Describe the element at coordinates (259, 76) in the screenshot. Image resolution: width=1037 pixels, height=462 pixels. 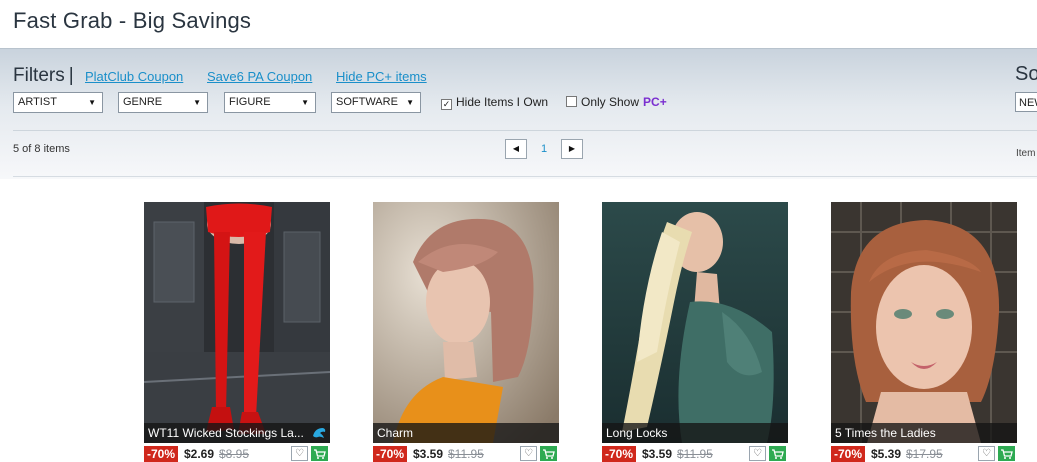
I see `save6-pa-coupon-link: Save6 PA Coupon` at that location.